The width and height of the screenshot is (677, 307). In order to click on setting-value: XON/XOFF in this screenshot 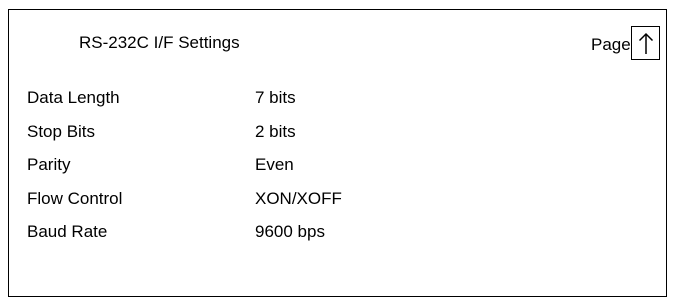, I will do `click(298, 198)`.